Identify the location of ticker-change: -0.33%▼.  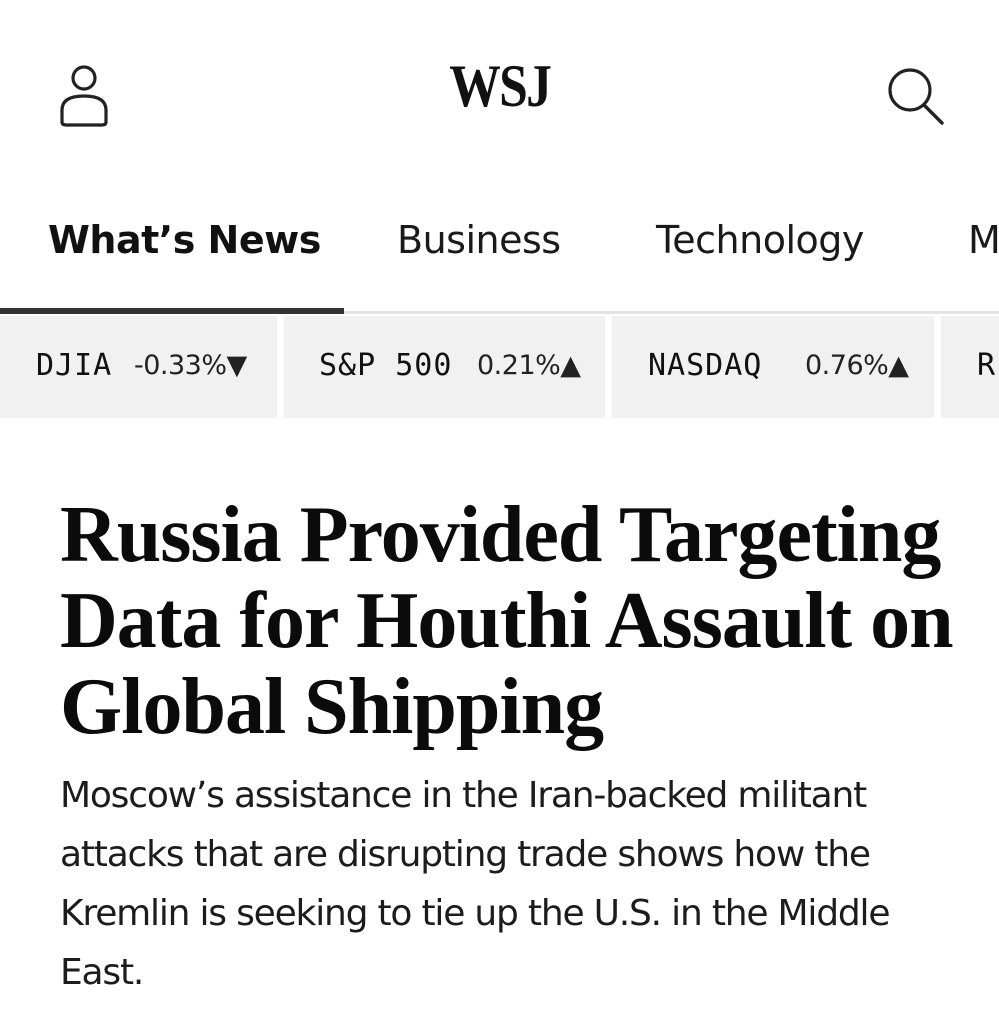
(190, 365).